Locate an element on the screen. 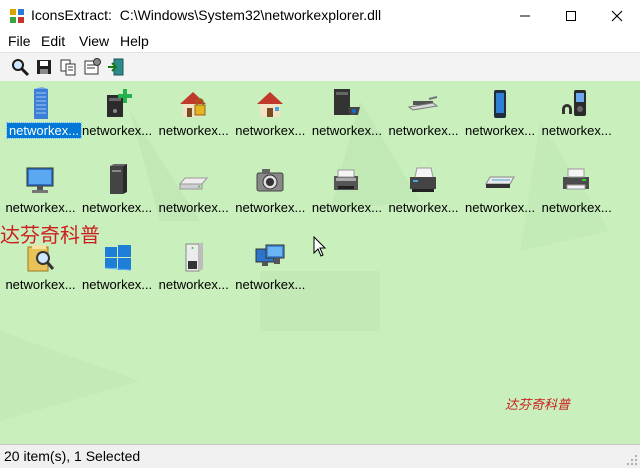 The height and width of the screenshot is (468, 640). save-icon is located at coordinates (44, 67).